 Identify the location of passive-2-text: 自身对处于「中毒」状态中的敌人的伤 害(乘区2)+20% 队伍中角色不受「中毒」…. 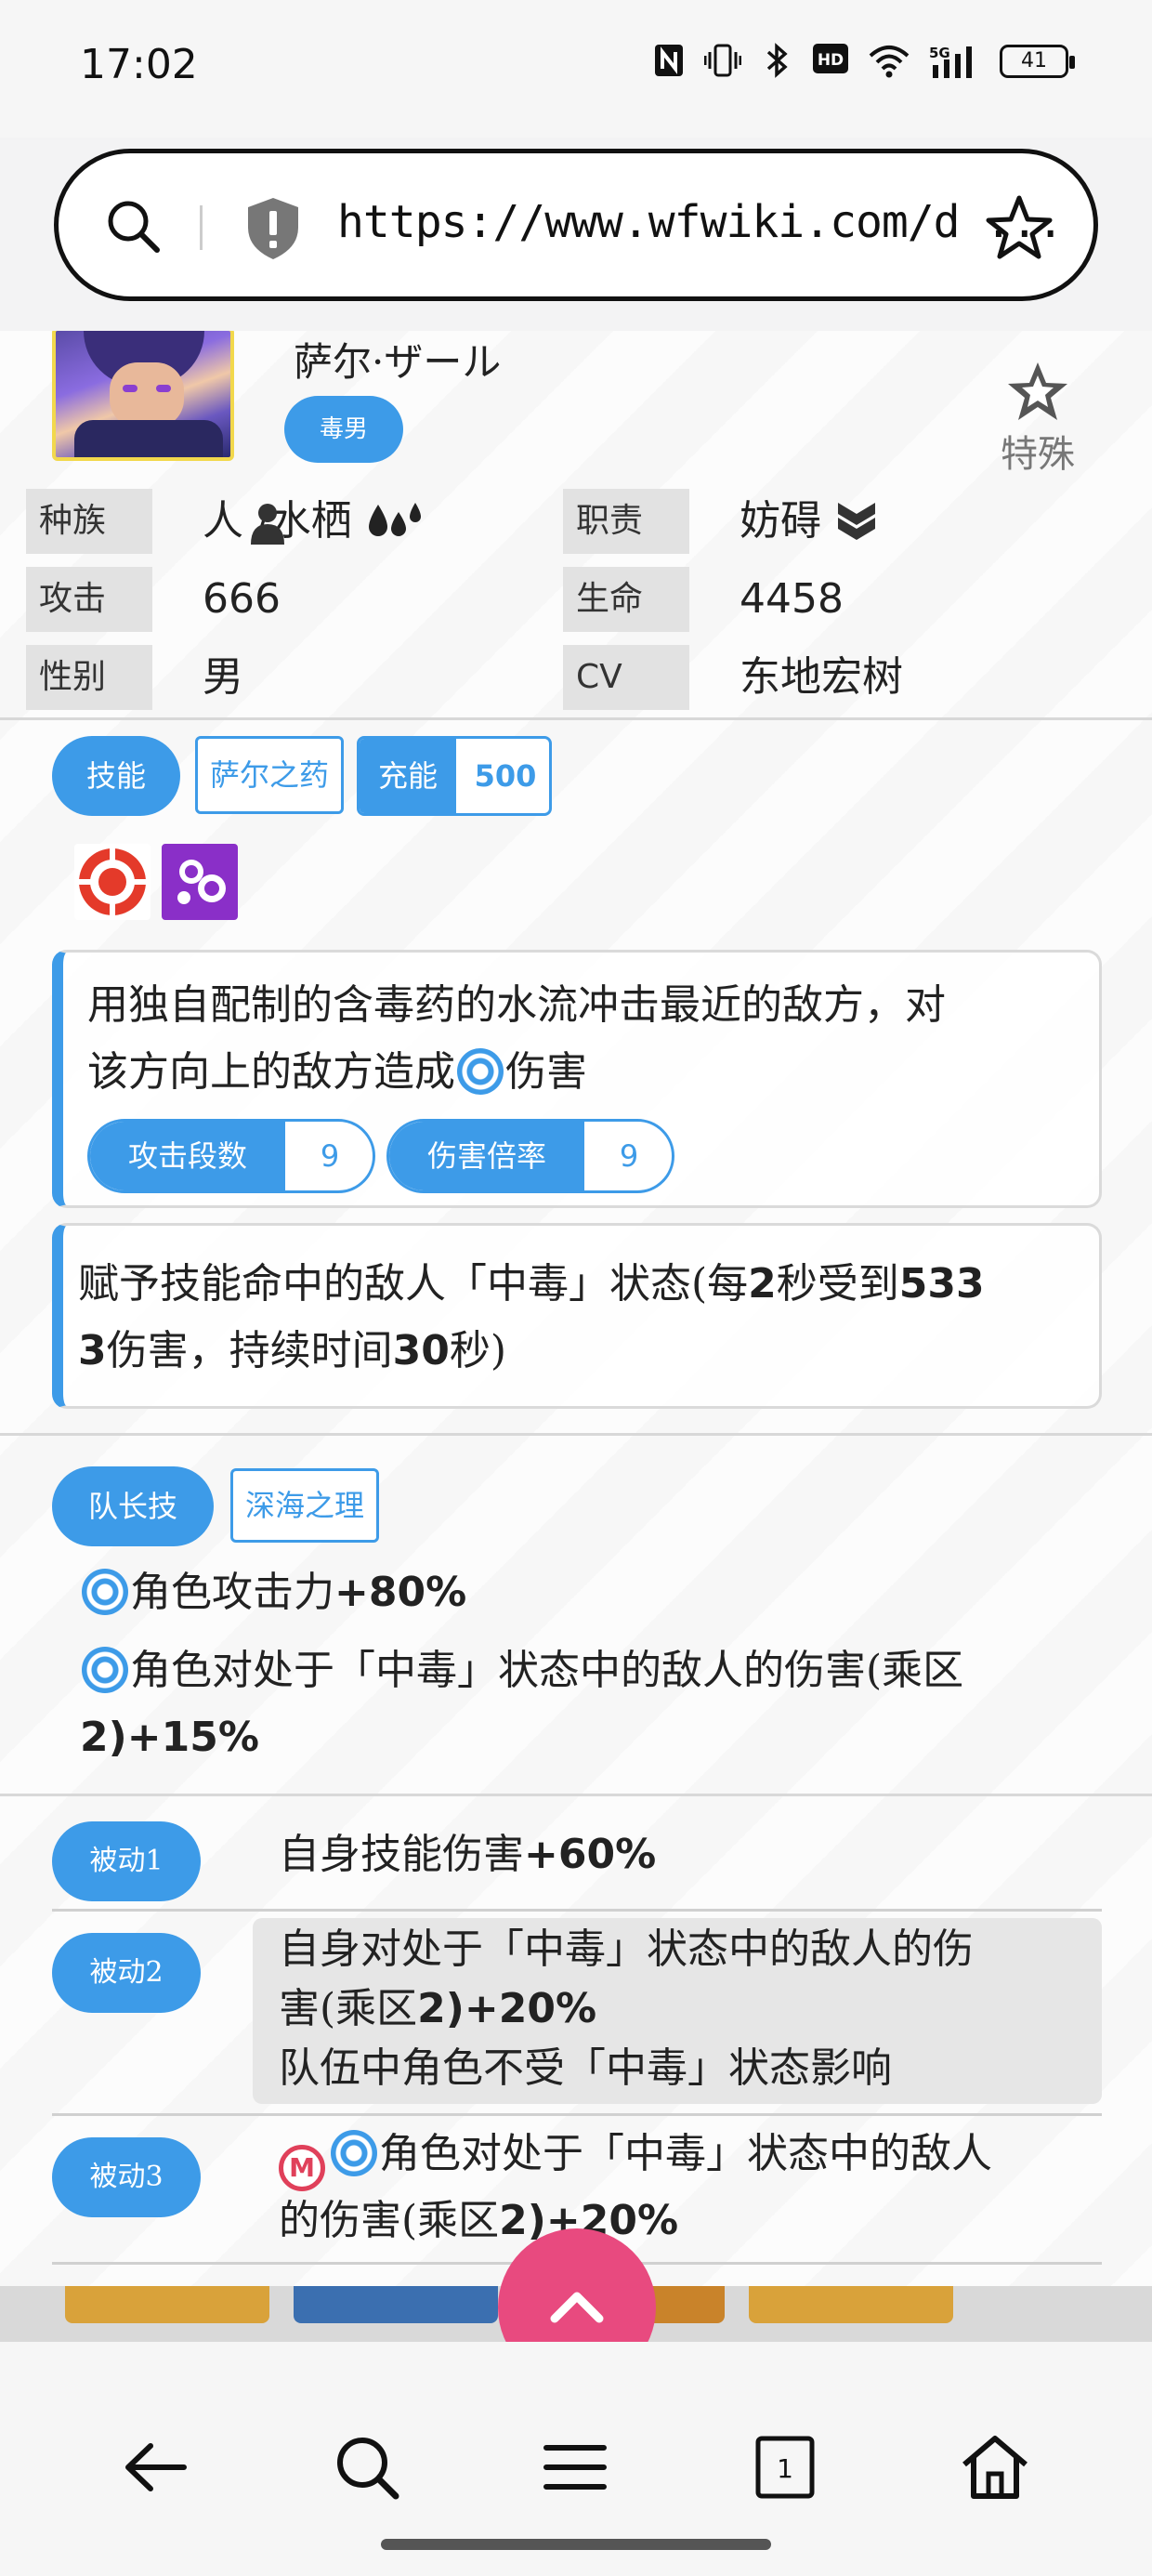
(626, 2008).